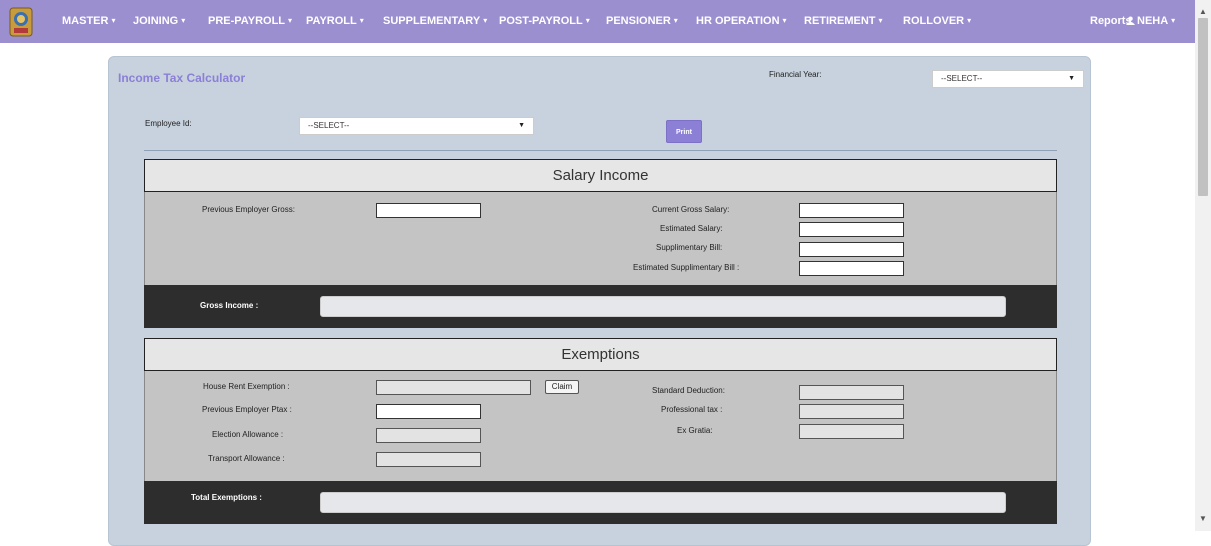  What do you see at coordinates (851, 210) in the screenshot?
I see `current-gross-salary-input` at bounding box center [851, 210].